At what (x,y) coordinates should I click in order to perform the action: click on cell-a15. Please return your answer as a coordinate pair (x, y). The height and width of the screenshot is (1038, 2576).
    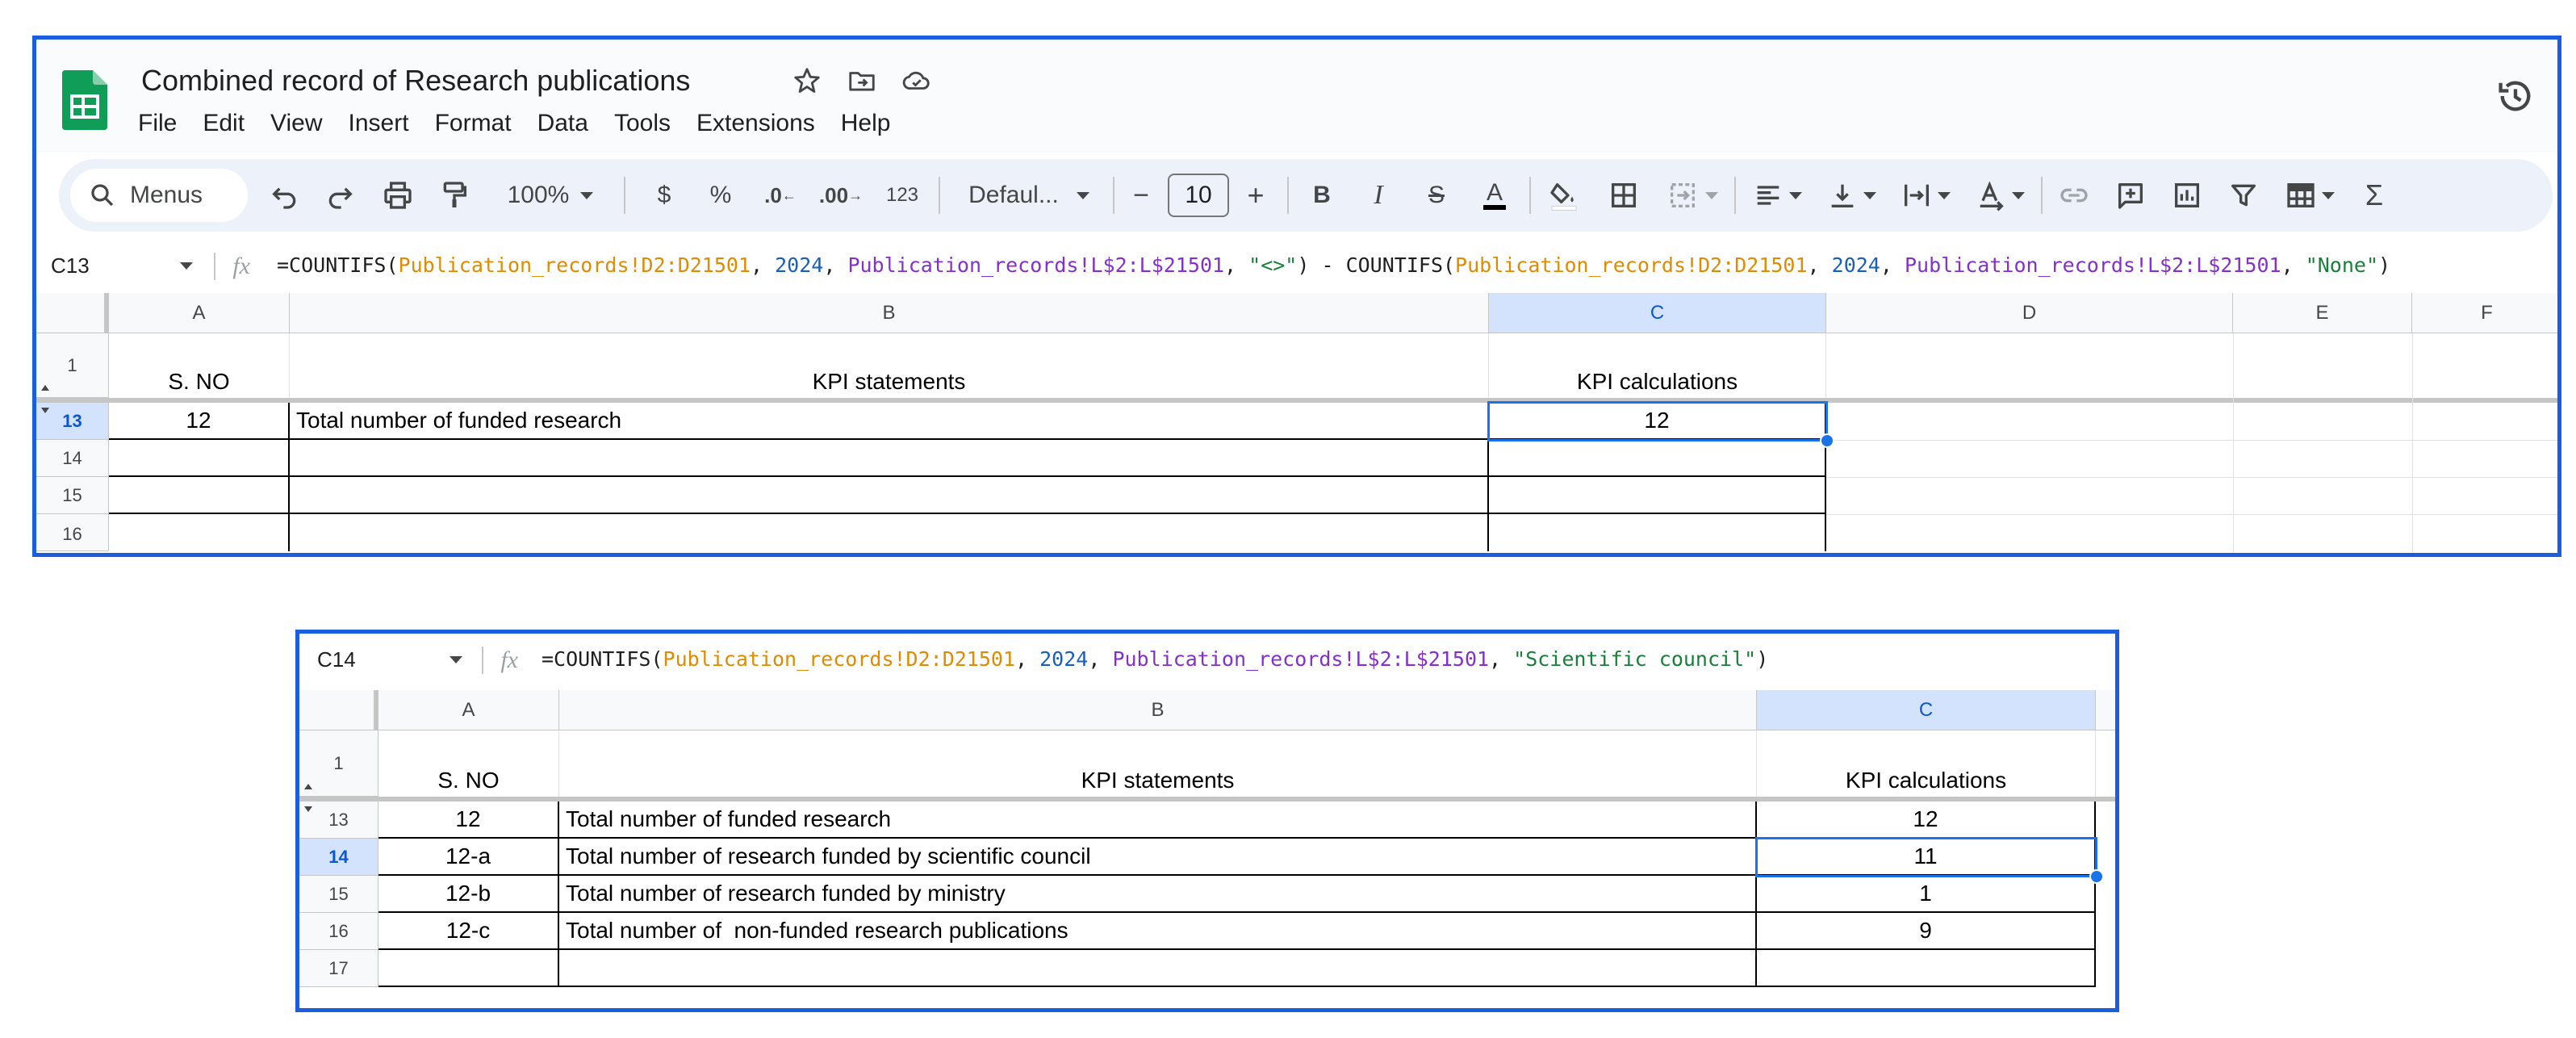
    Looking at the image, I should click on (199, 495).